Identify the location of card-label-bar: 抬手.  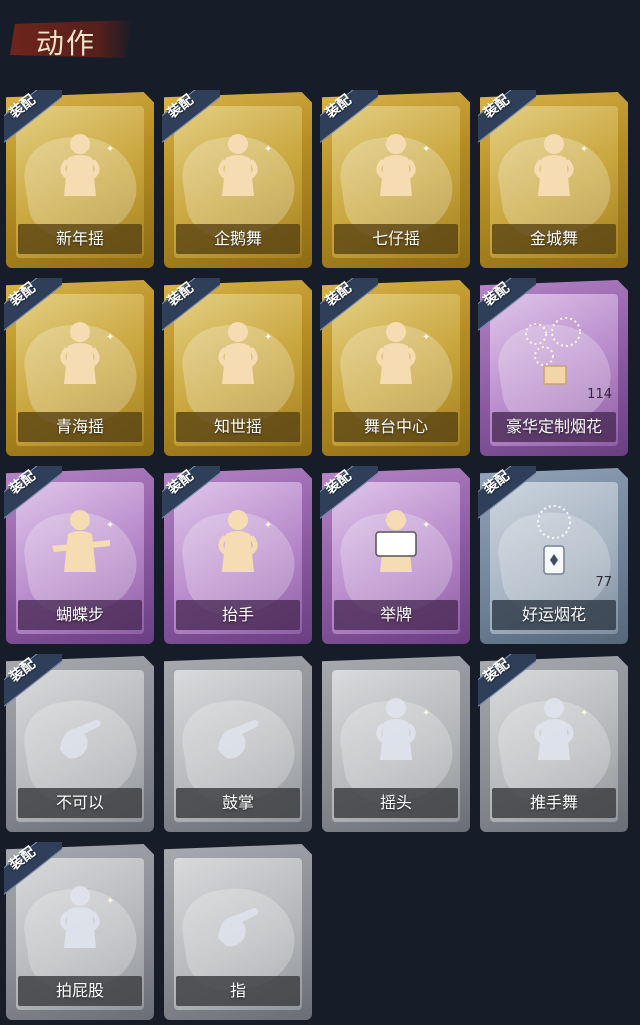
(238, 615).